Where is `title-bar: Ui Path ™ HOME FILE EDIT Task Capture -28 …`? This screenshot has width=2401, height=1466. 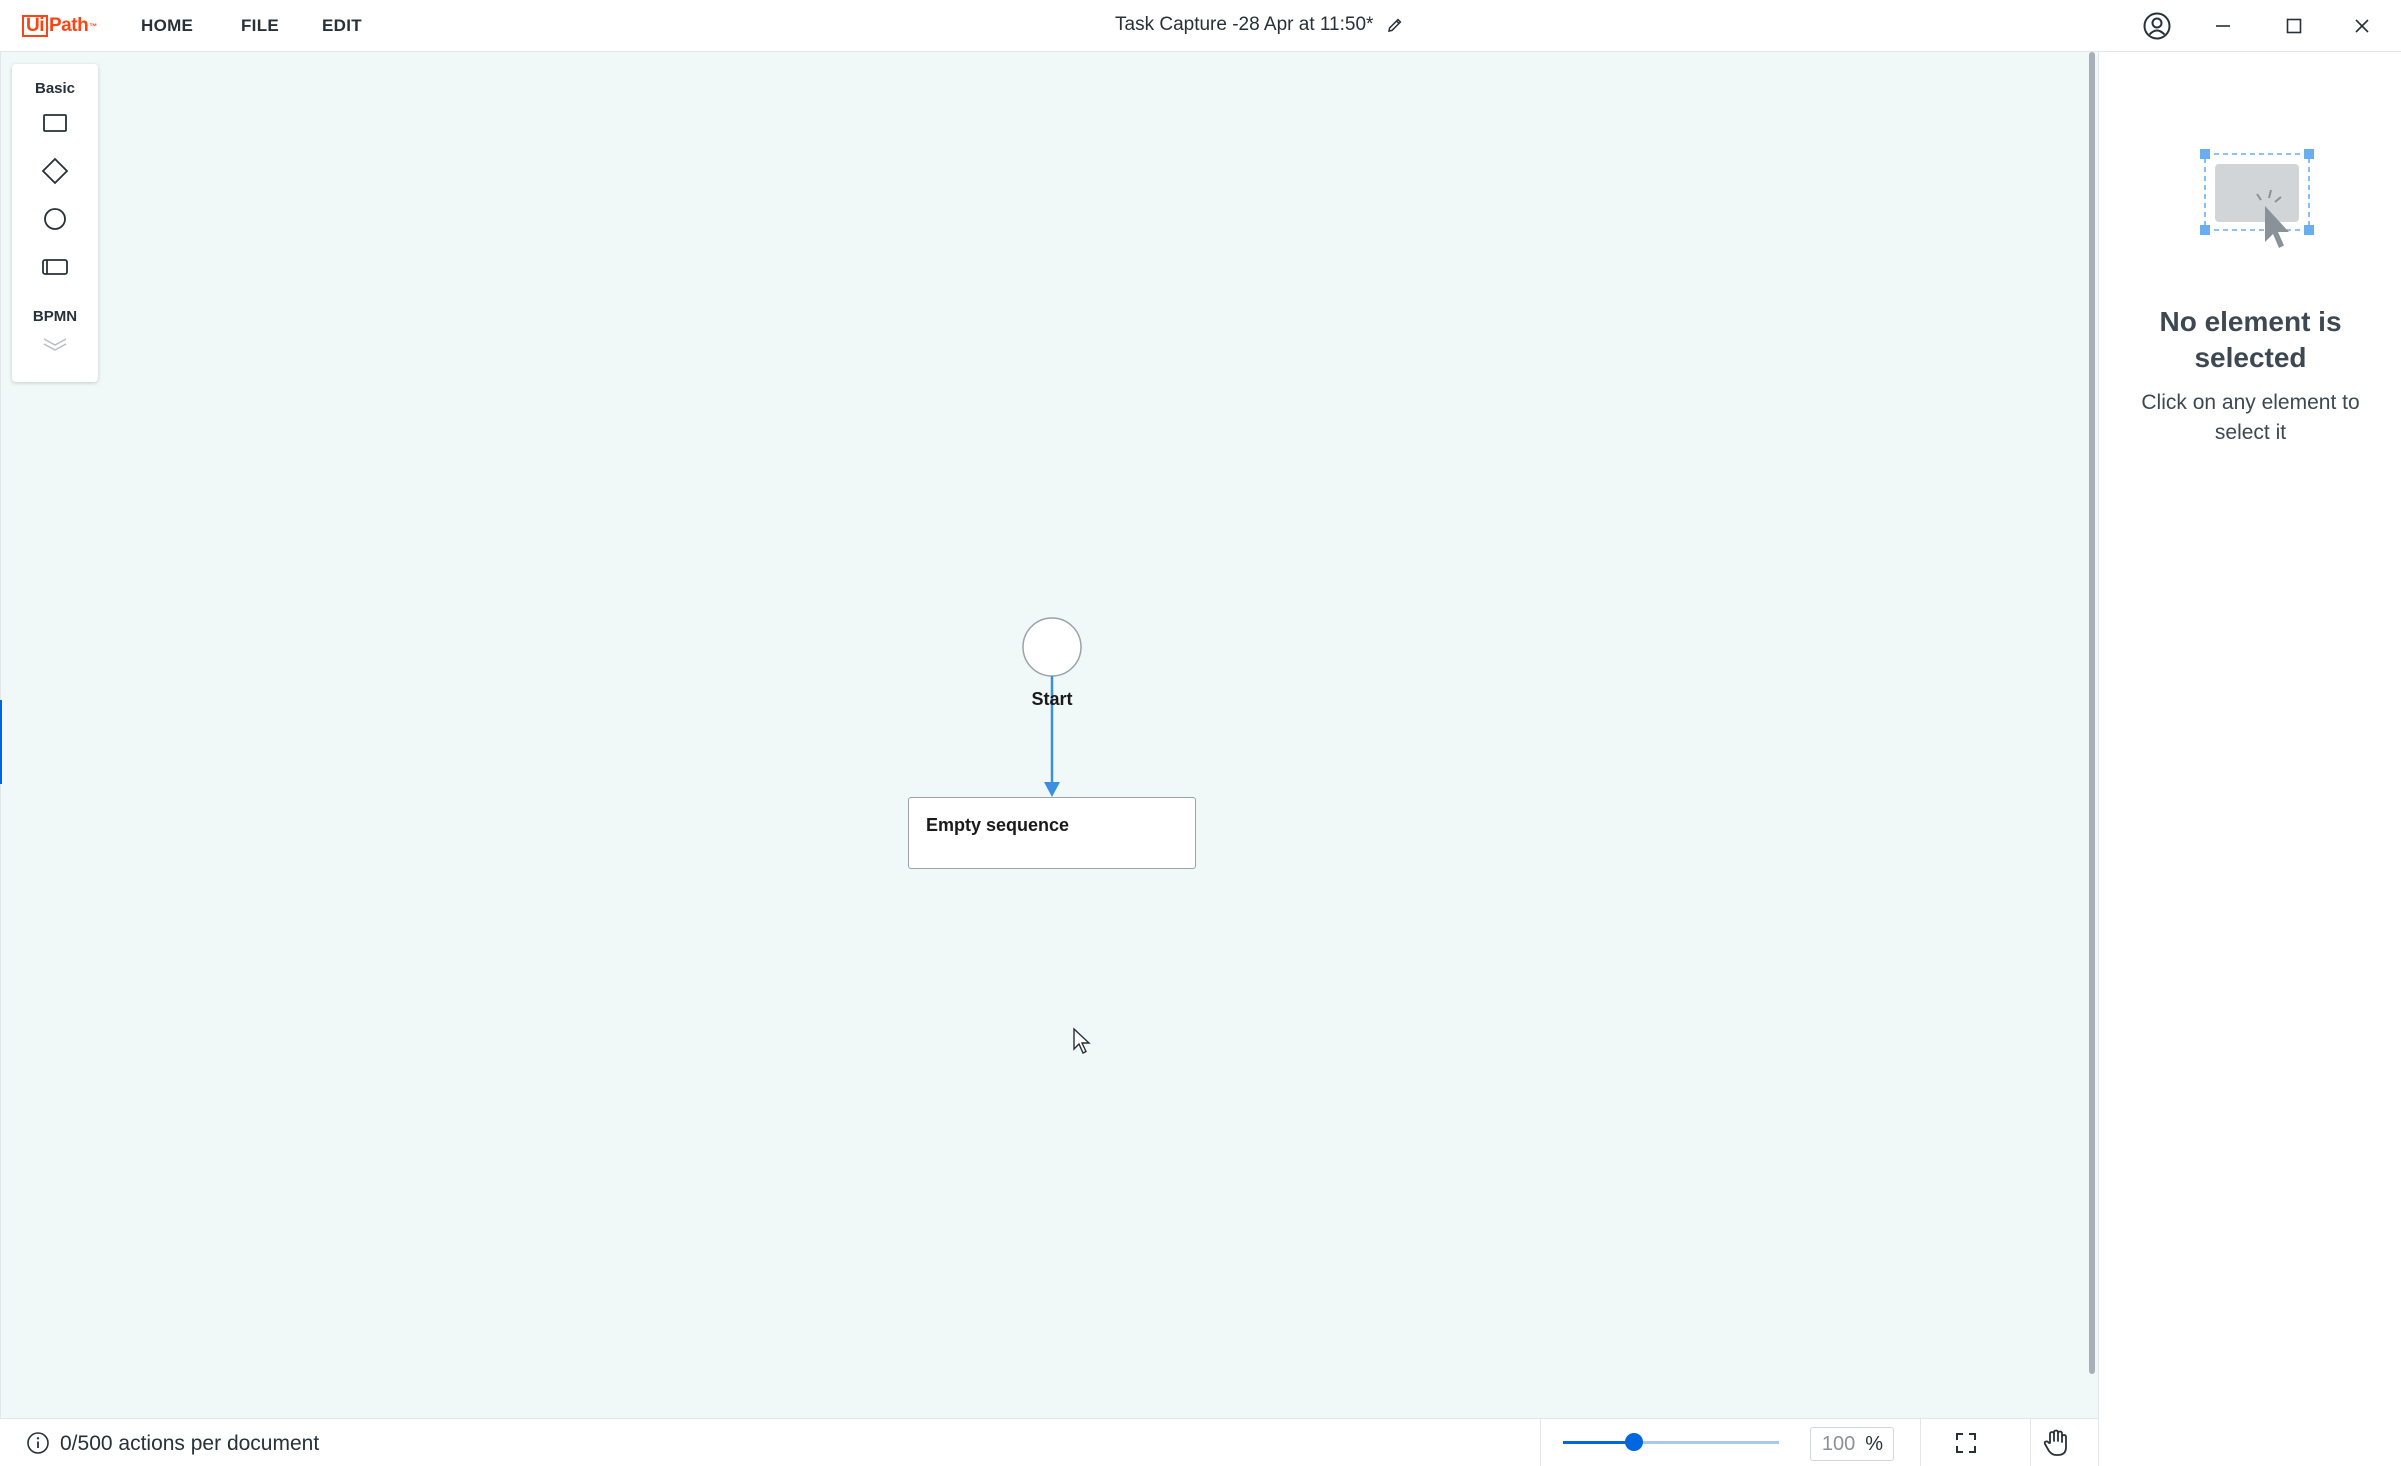 title-bar: Ui Path ™ HOME FILE EDIT Task Capture -28 … is located at coordinates (1200, 26).